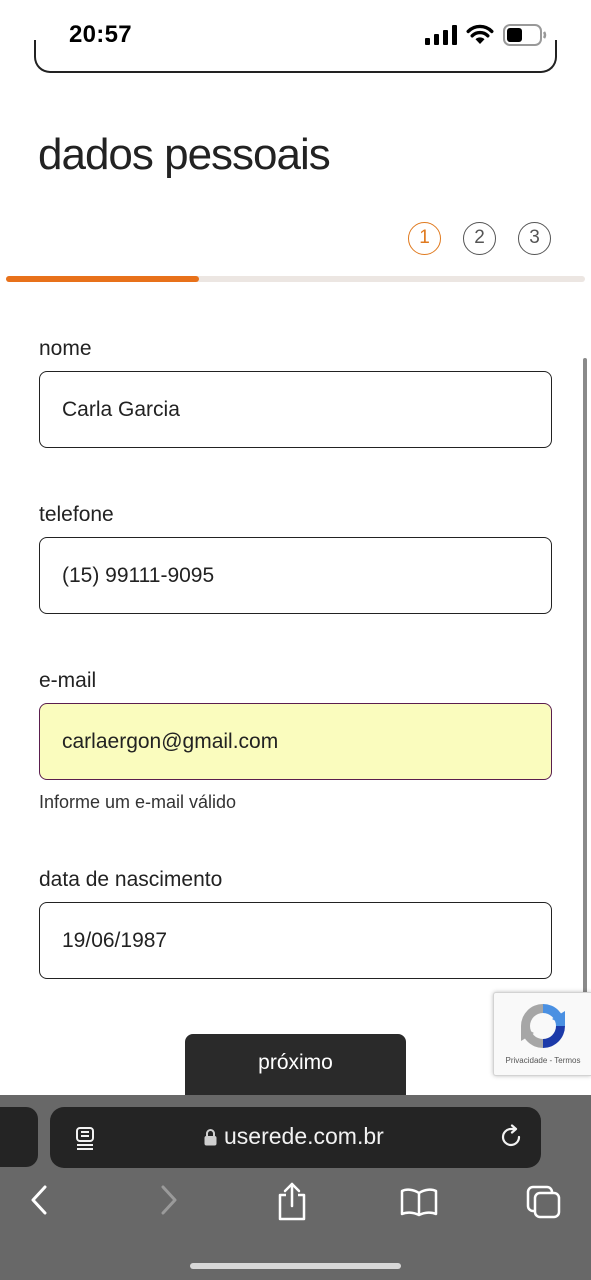 This screenshot has width=591, height=1280. What do you see at coordinates (138, 802) in the screenshot?
I see `email-validation-message: Informe um e-mail válido` at bounding box center [138, 802].